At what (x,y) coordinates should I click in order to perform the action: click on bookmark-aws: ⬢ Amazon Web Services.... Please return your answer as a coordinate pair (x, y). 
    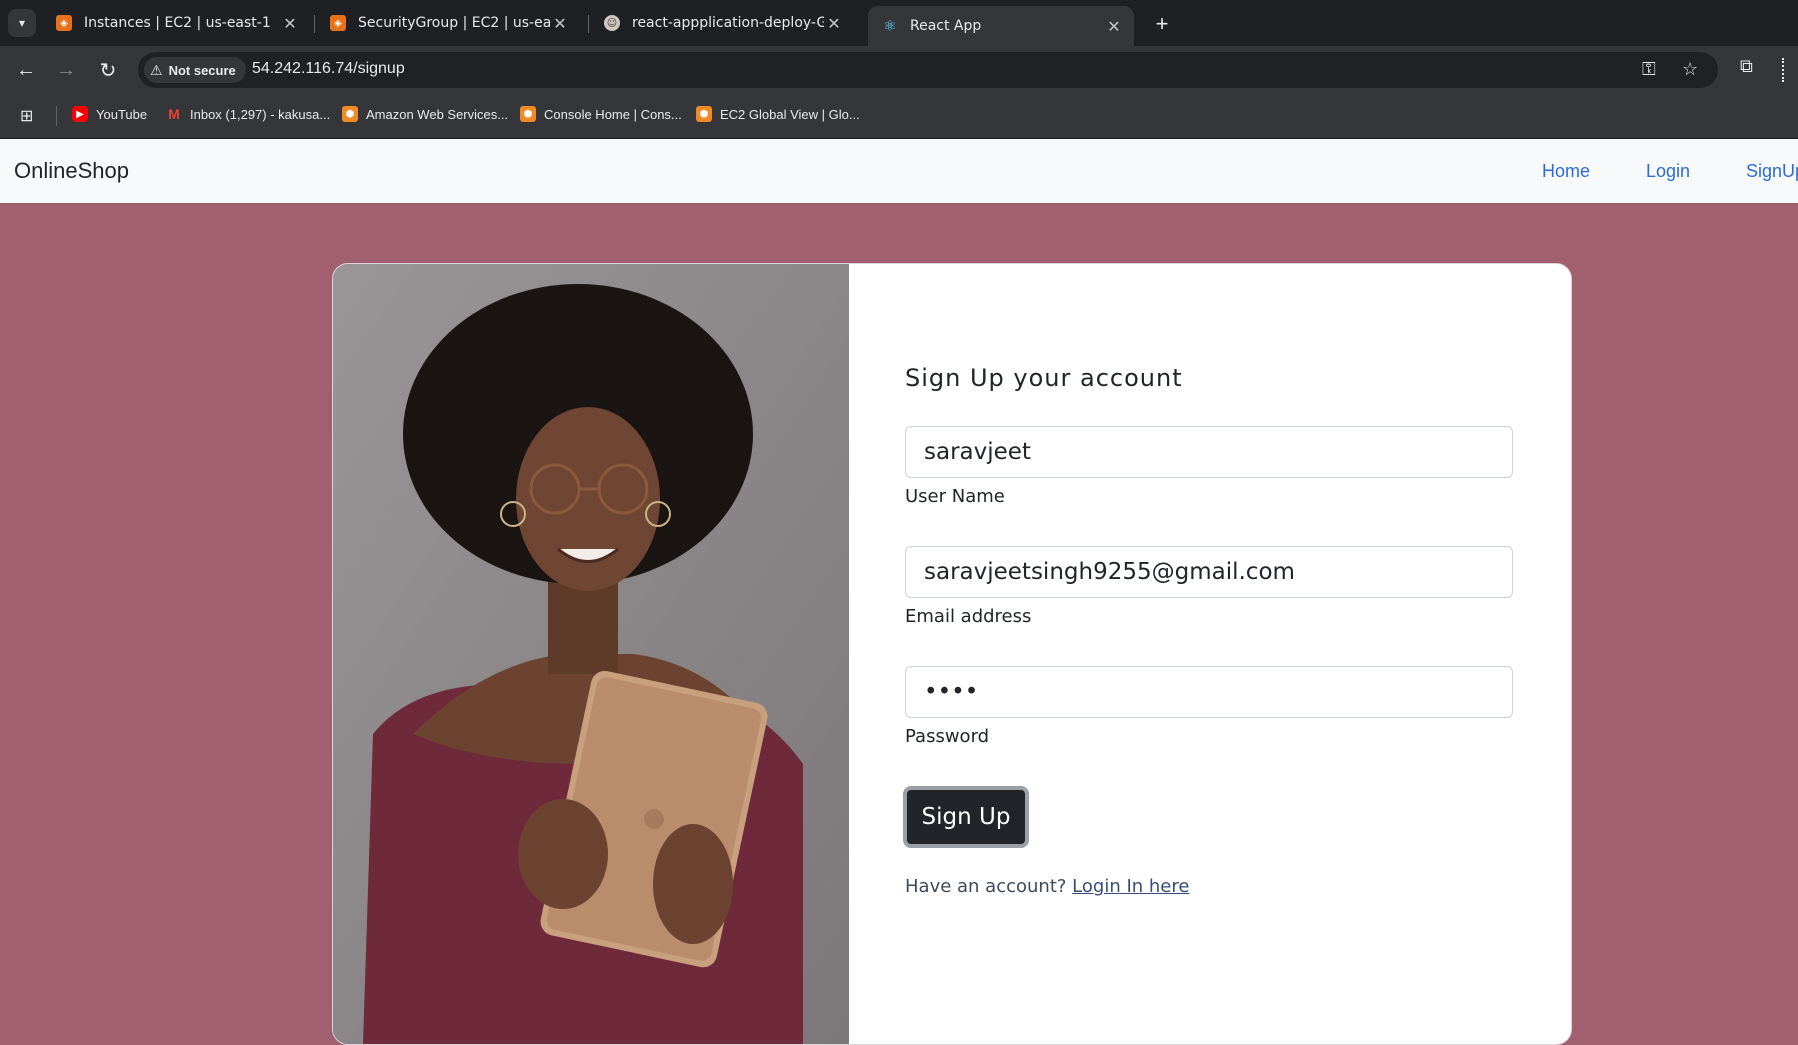
    Looking at the image, I should click on (425, 114).